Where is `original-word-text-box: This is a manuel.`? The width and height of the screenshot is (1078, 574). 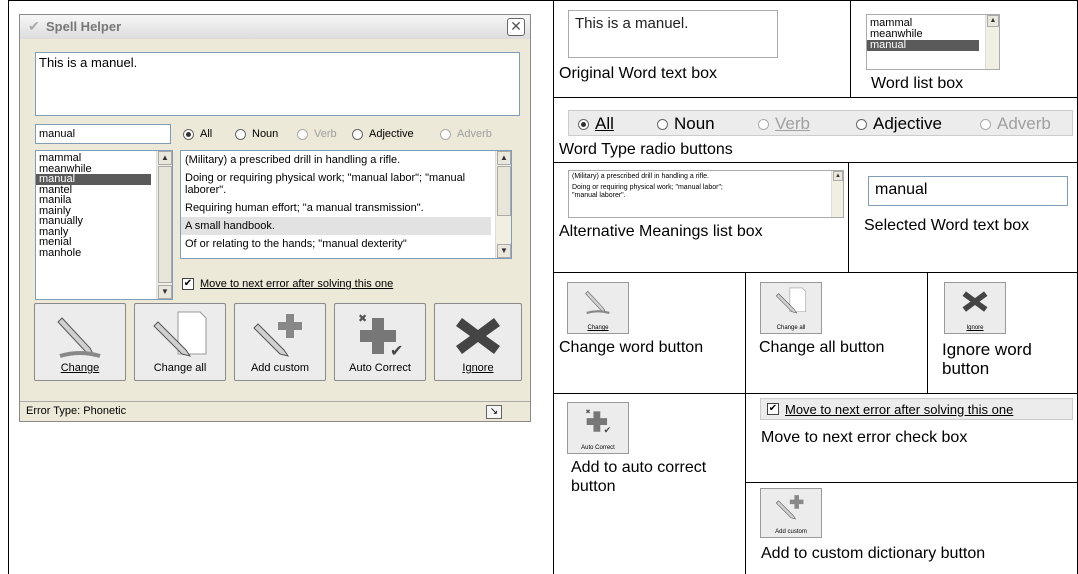 original-word-text-box: This is a manuel. is located at coordinates (277, 84).